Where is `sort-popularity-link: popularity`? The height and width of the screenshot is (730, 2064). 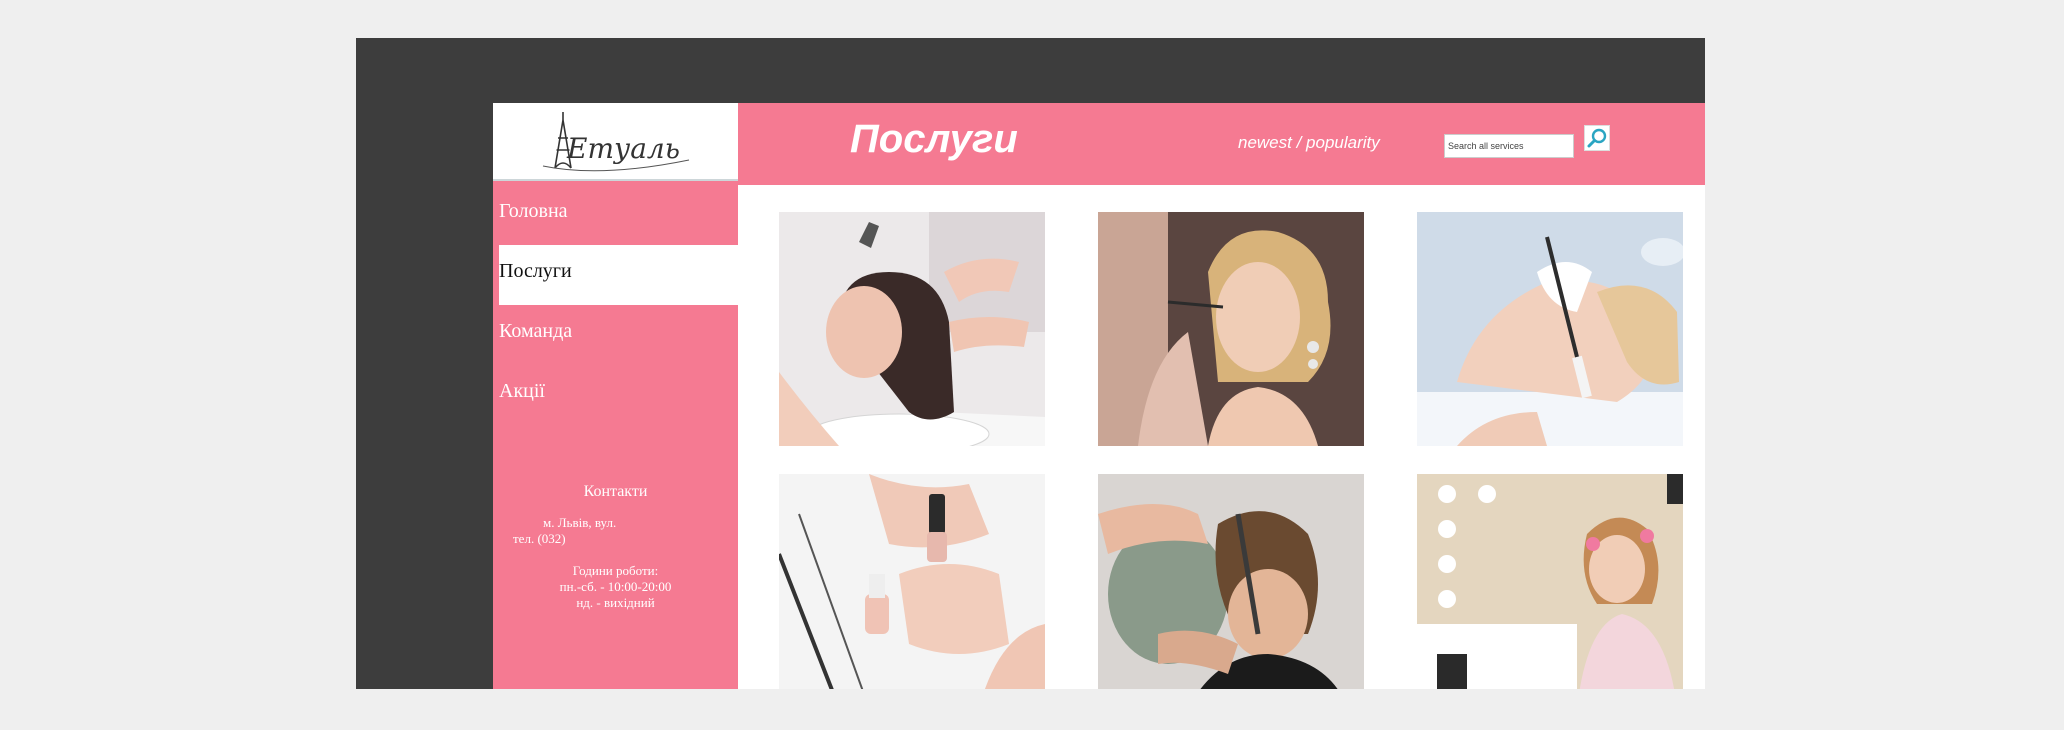
sort-popularity-link: popularity is located at coordinates (1343, 142).